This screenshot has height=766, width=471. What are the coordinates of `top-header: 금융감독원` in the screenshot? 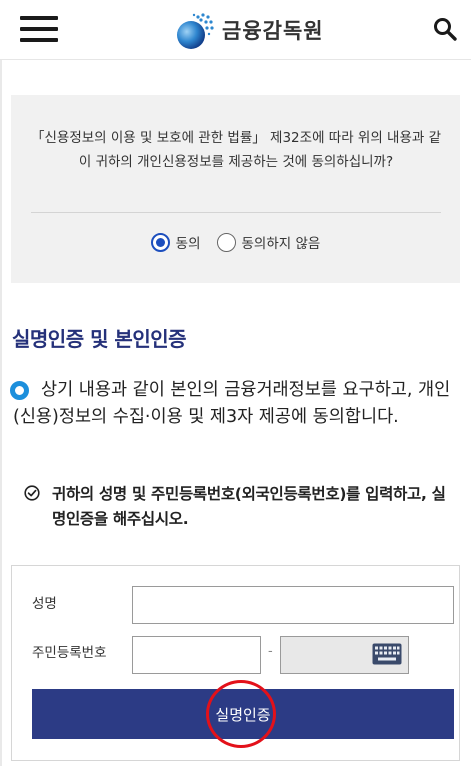 It's located at (235, 30).